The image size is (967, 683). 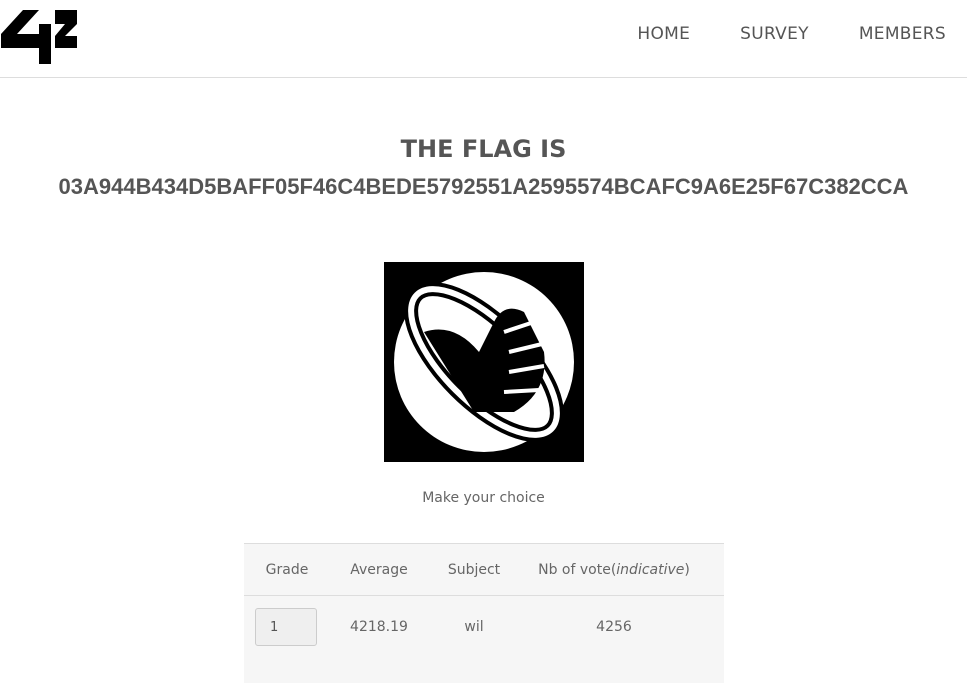 I want to click on header-average: Average, so click(x=379, y=569).